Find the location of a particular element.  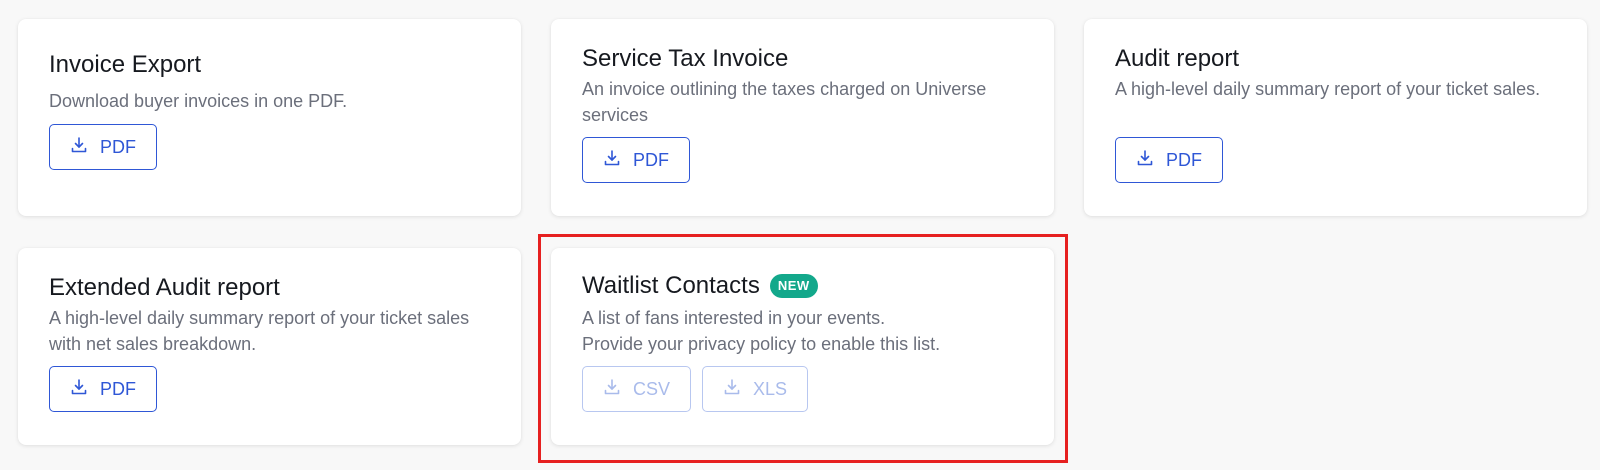

card-title: Invoice Export is located at coordinates (125, 65).